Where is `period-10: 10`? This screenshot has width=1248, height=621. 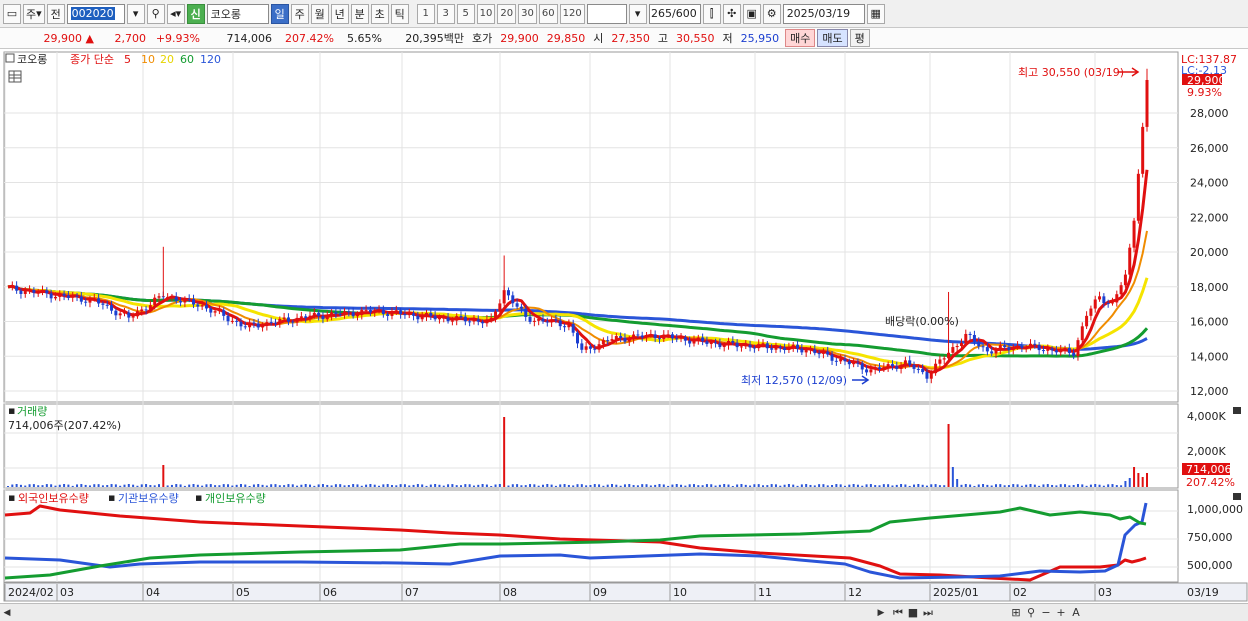
period-10: 10 is located at coordinates (486, 13).